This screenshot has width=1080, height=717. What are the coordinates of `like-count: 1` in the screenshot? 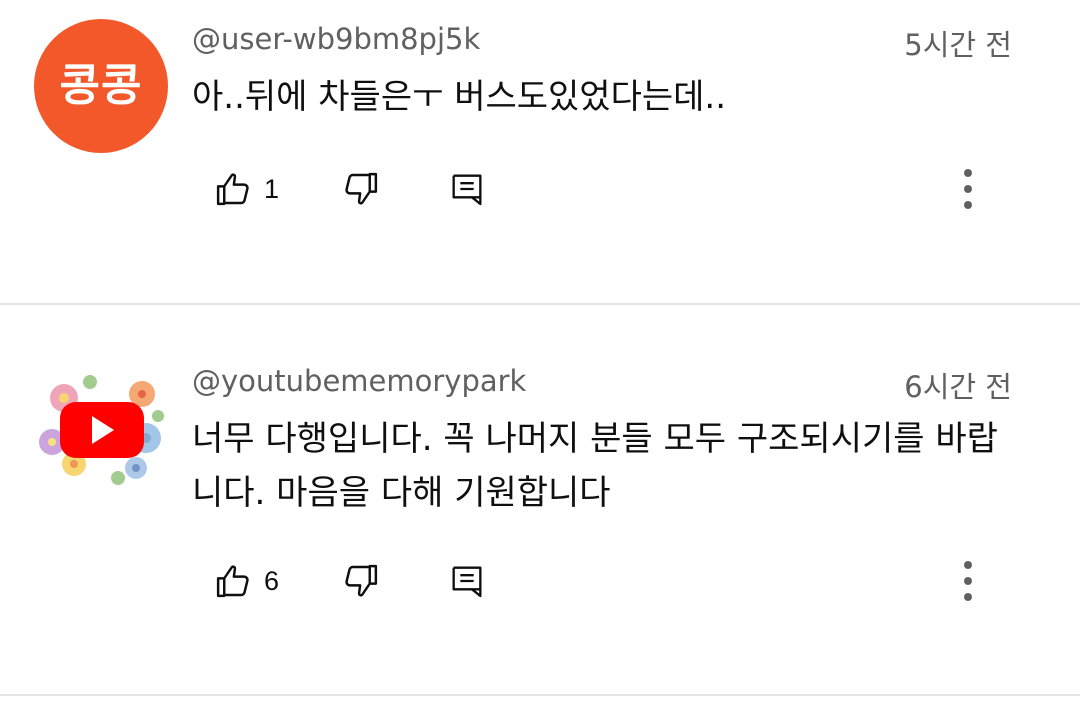 It's located at (272, 188).